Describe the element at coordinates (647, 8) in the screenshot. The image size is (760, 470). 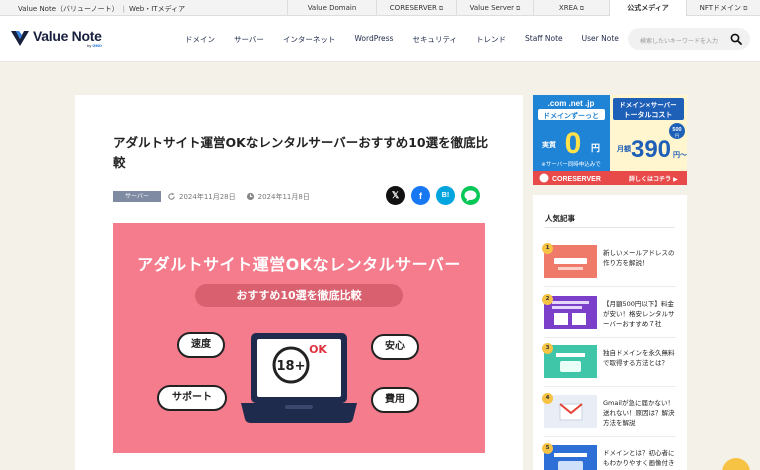
I see `link-official-media: 公式メディア` at that location.